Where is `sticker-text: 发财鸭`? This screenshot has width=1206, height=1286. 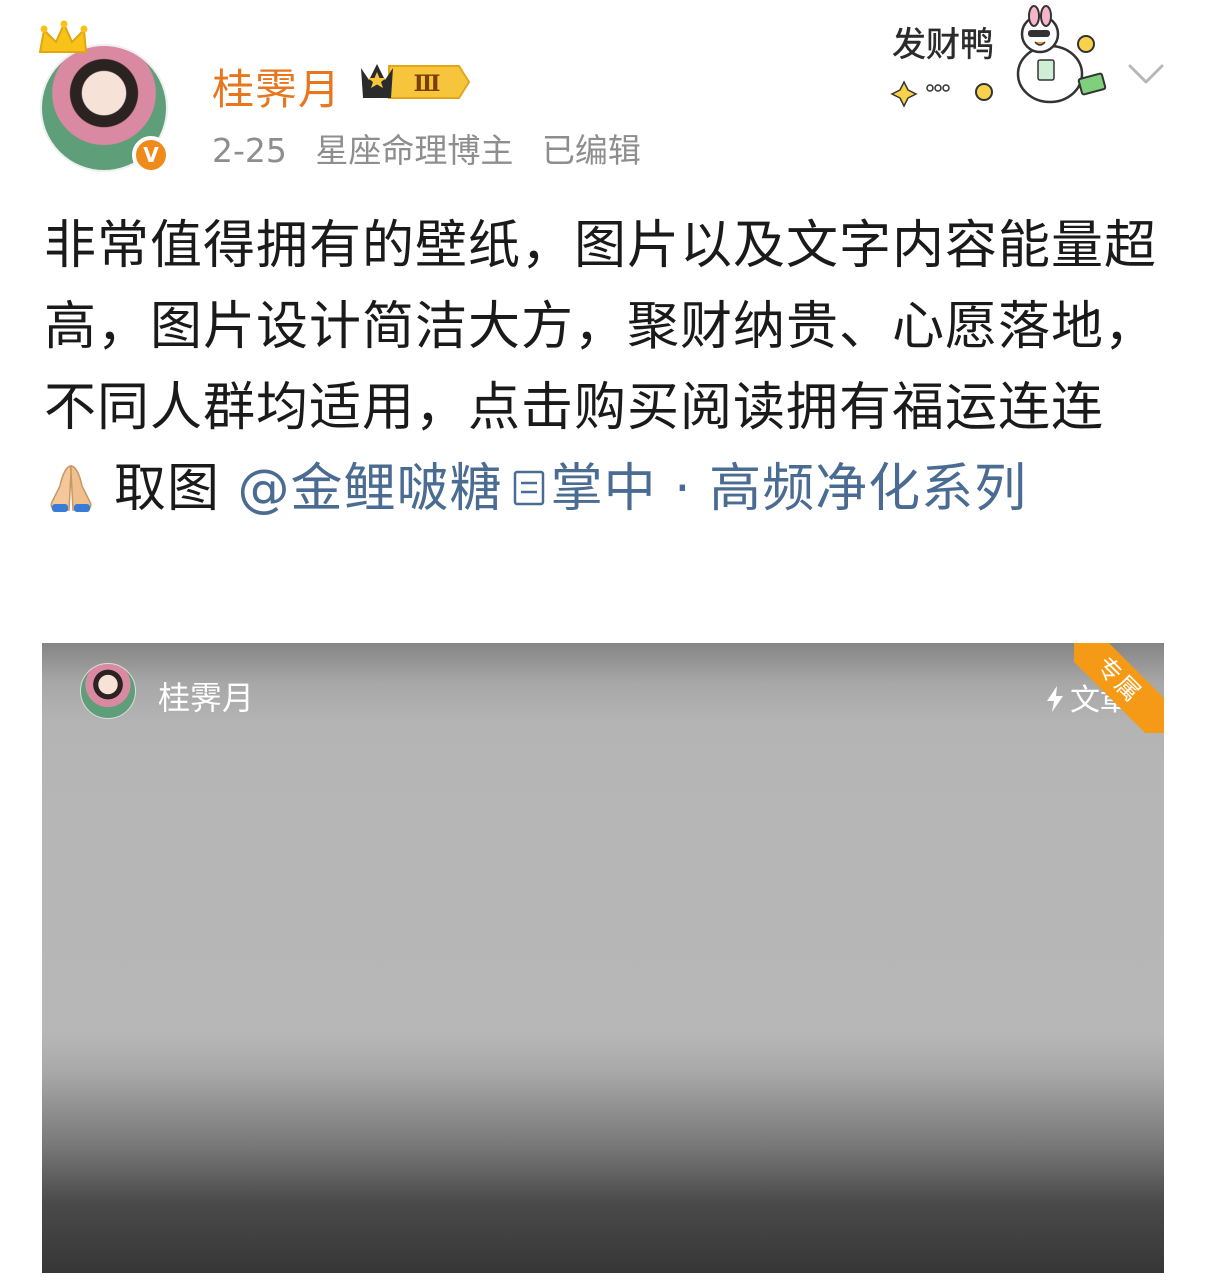 sticker-text: 发财鸭 is located at coordinates (943, 45).